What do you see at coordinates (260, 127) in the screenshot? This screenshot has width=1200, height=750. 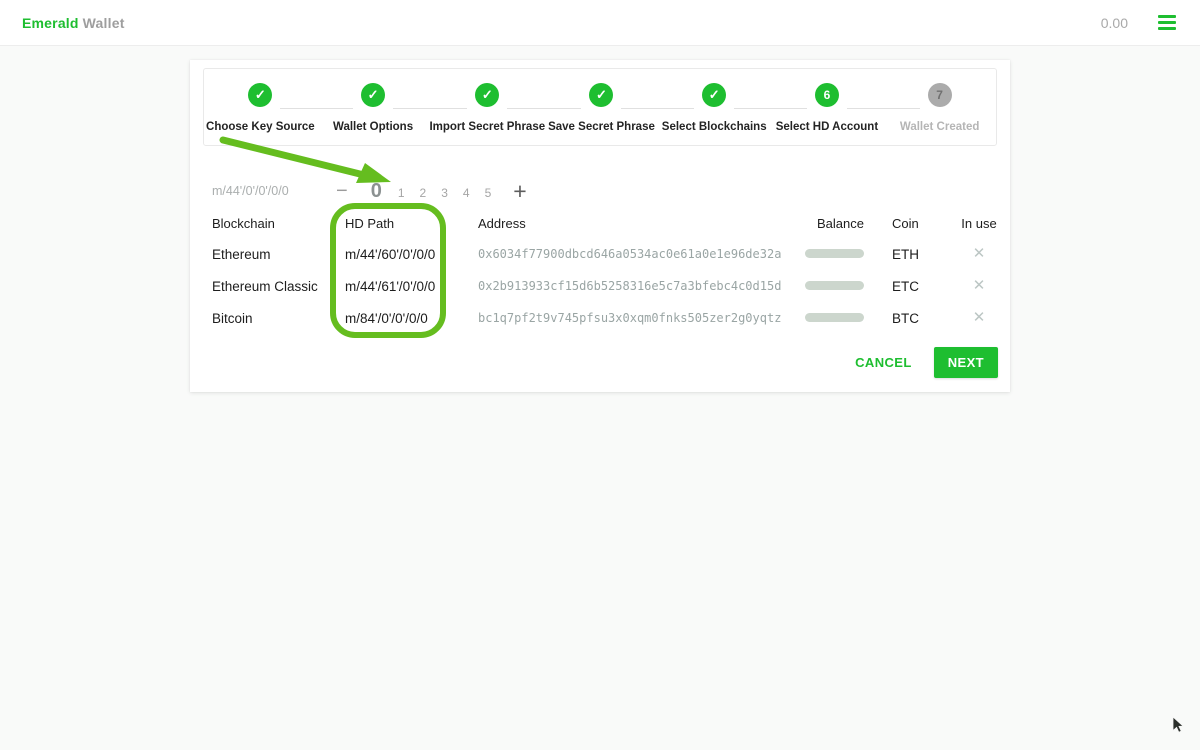 I see `step-label: Choose Key Source` at bounding box center [260, 127].